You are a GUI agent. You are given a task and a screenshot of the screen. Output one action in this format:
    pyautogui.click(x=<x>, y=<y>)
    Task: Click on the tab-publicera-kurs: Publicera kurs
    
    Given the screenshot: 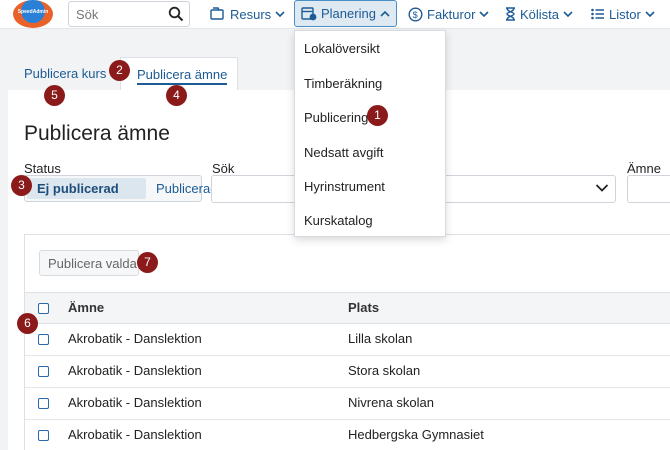 What is the action you would take?
    pyautogui.click(x=63, y=73)
    